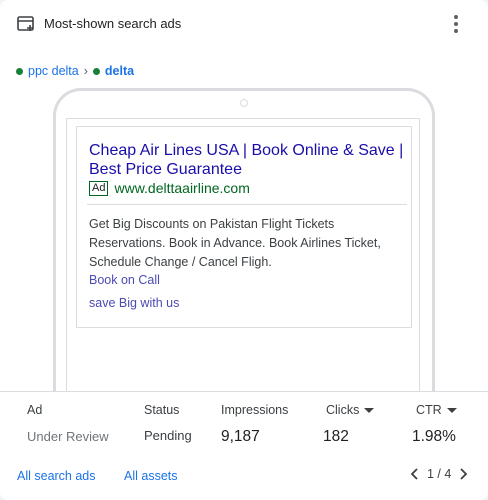 Image resolution: width=488 pixels, height=500 pixels. I want to click on all-assets-link: All assets, so click(151, 476).